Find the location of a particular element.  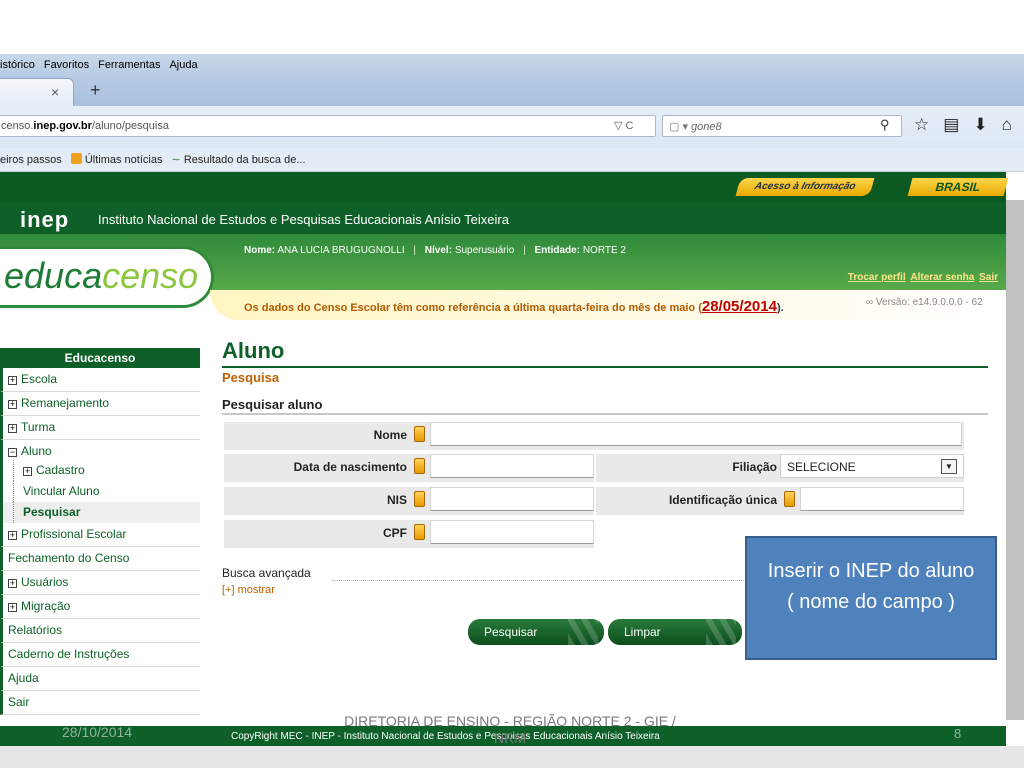

sidebar-item-label: Escola is located at coordinates (39, 379).